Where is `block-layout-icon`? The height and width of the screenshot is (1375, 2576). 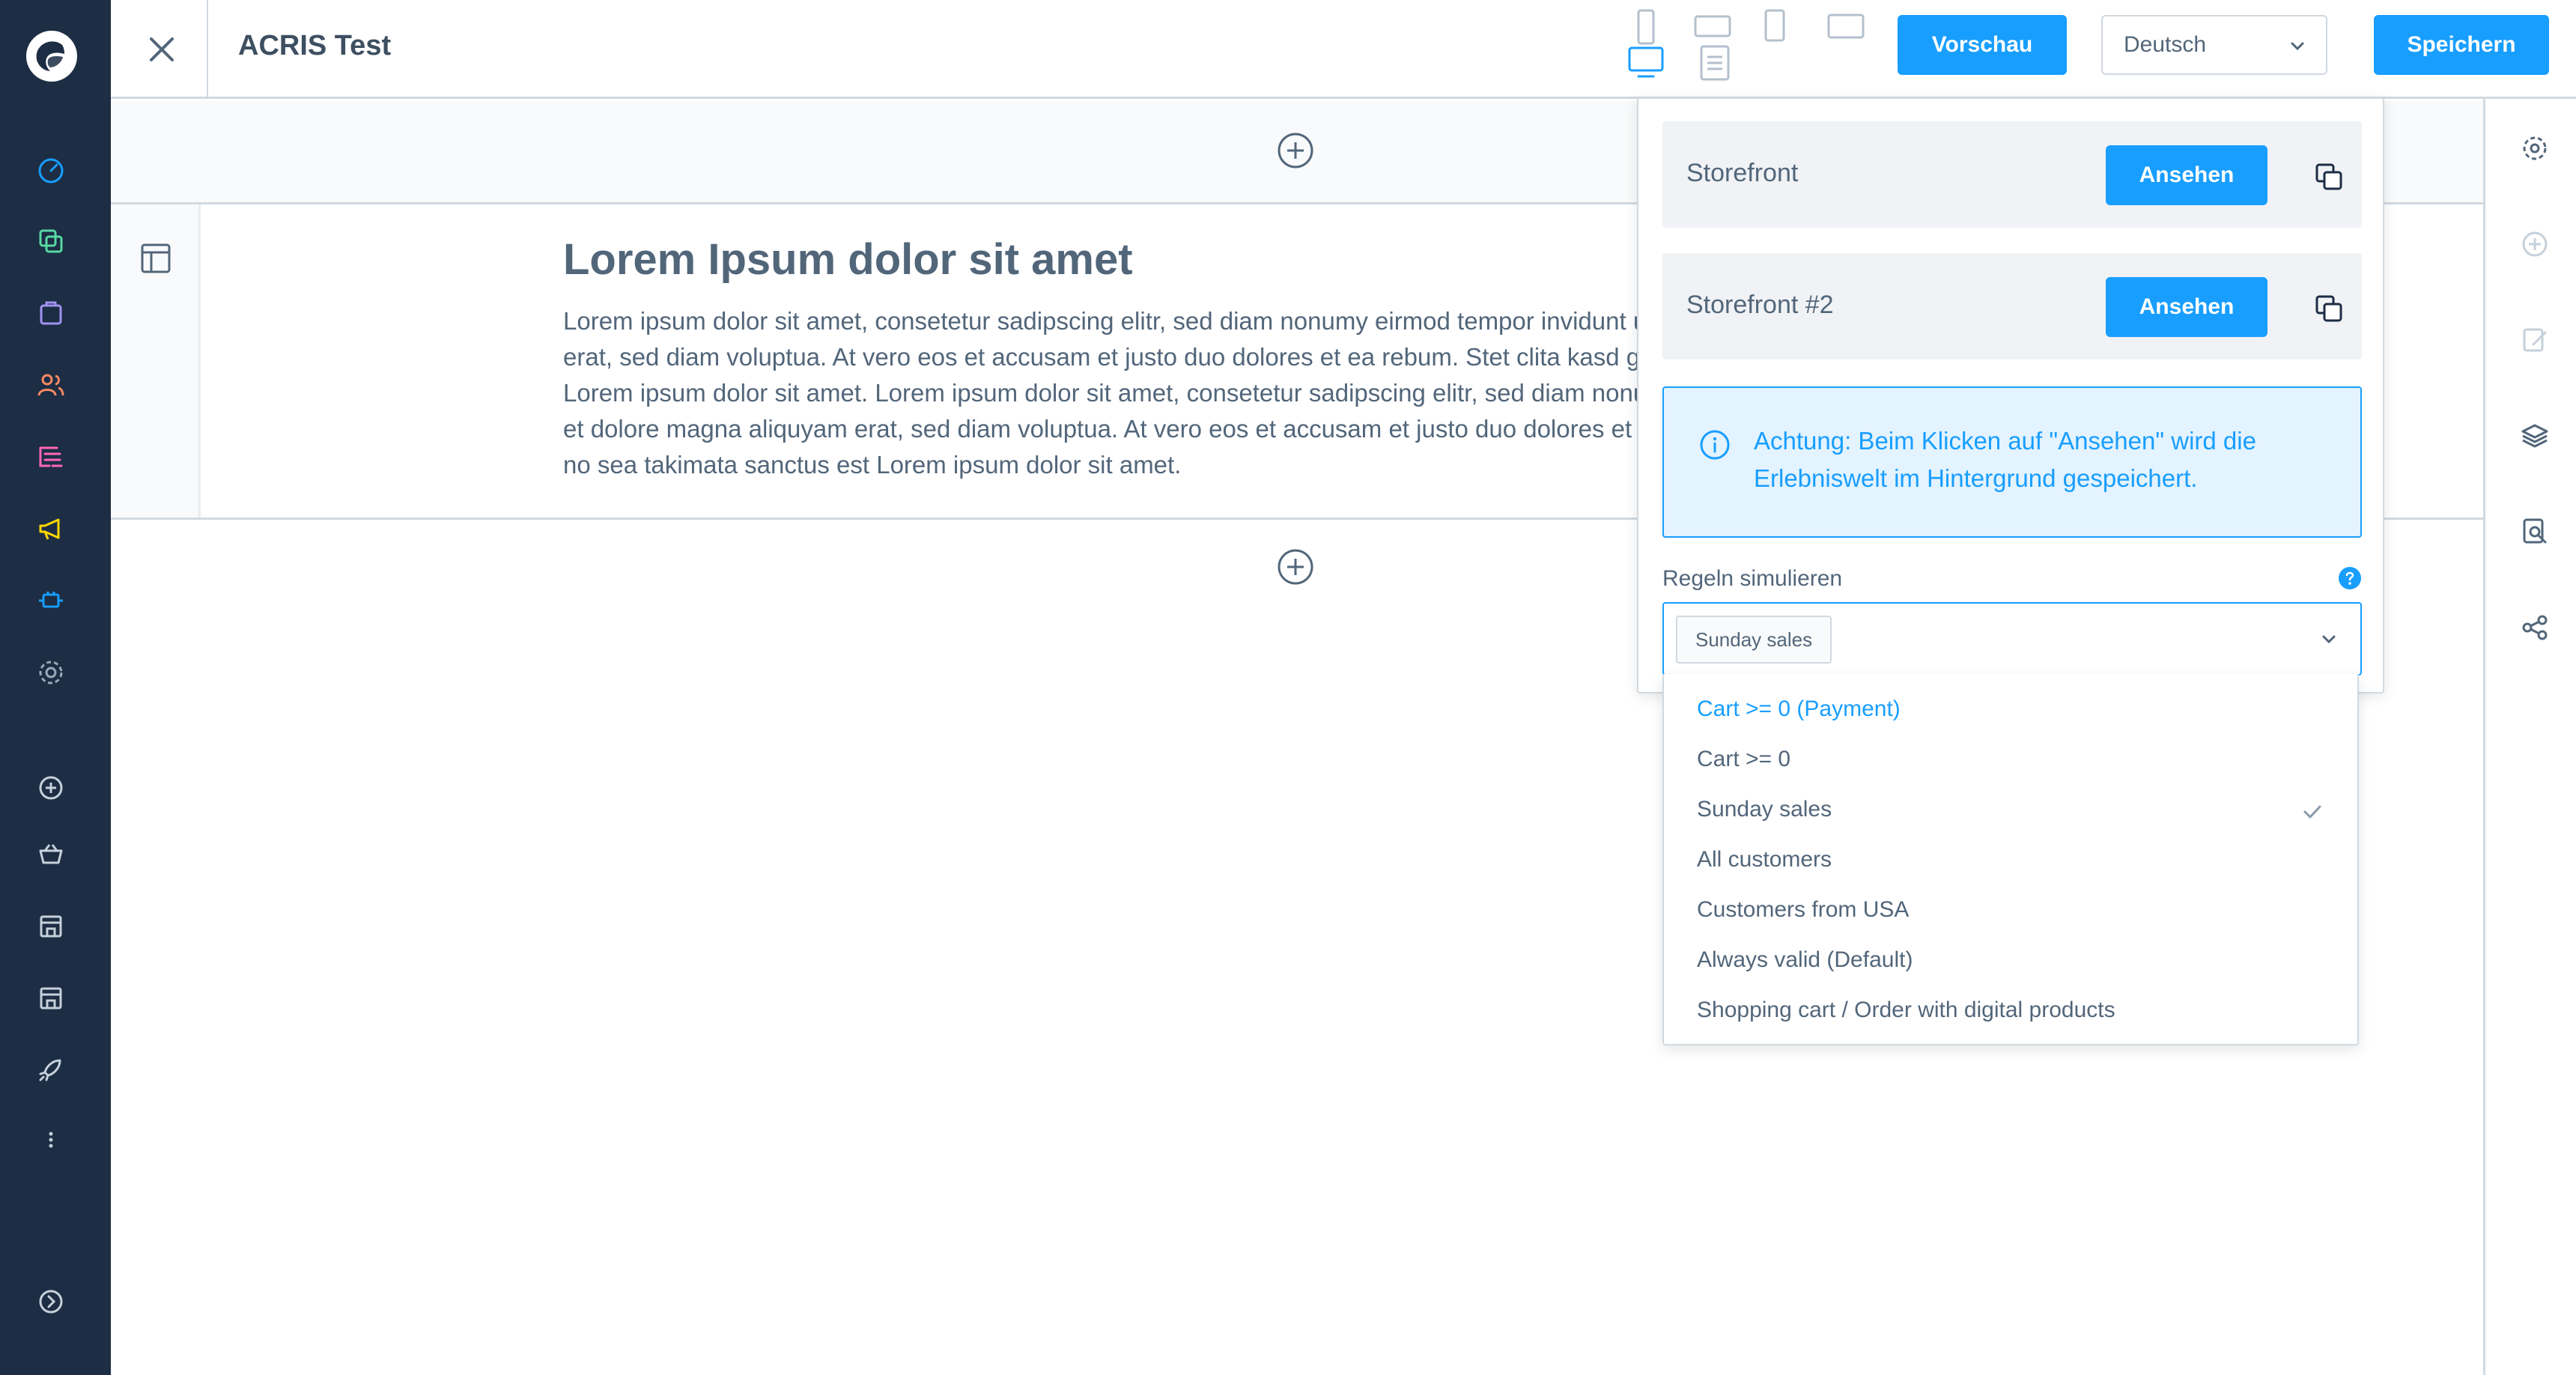
block-layout-icon is located at coordinates (156, 258).